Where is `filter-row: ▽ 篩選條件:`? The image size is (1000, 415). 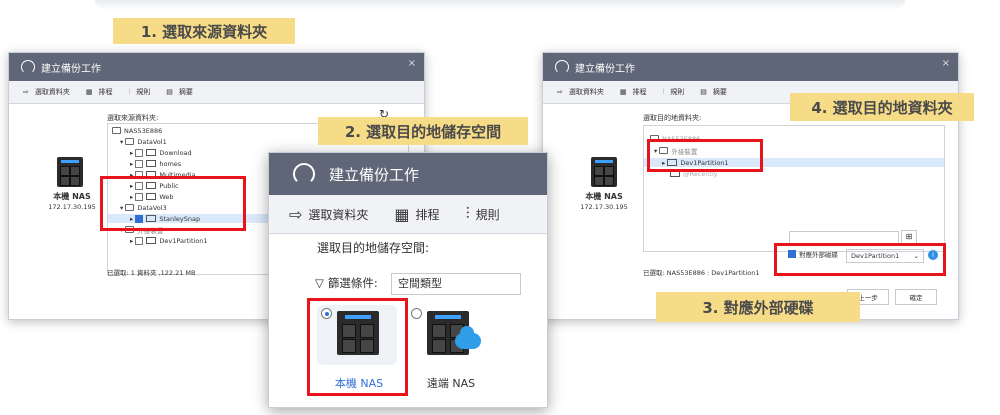
filter-row: ▽ 篩選條件: is located at coordinates (346, 283).